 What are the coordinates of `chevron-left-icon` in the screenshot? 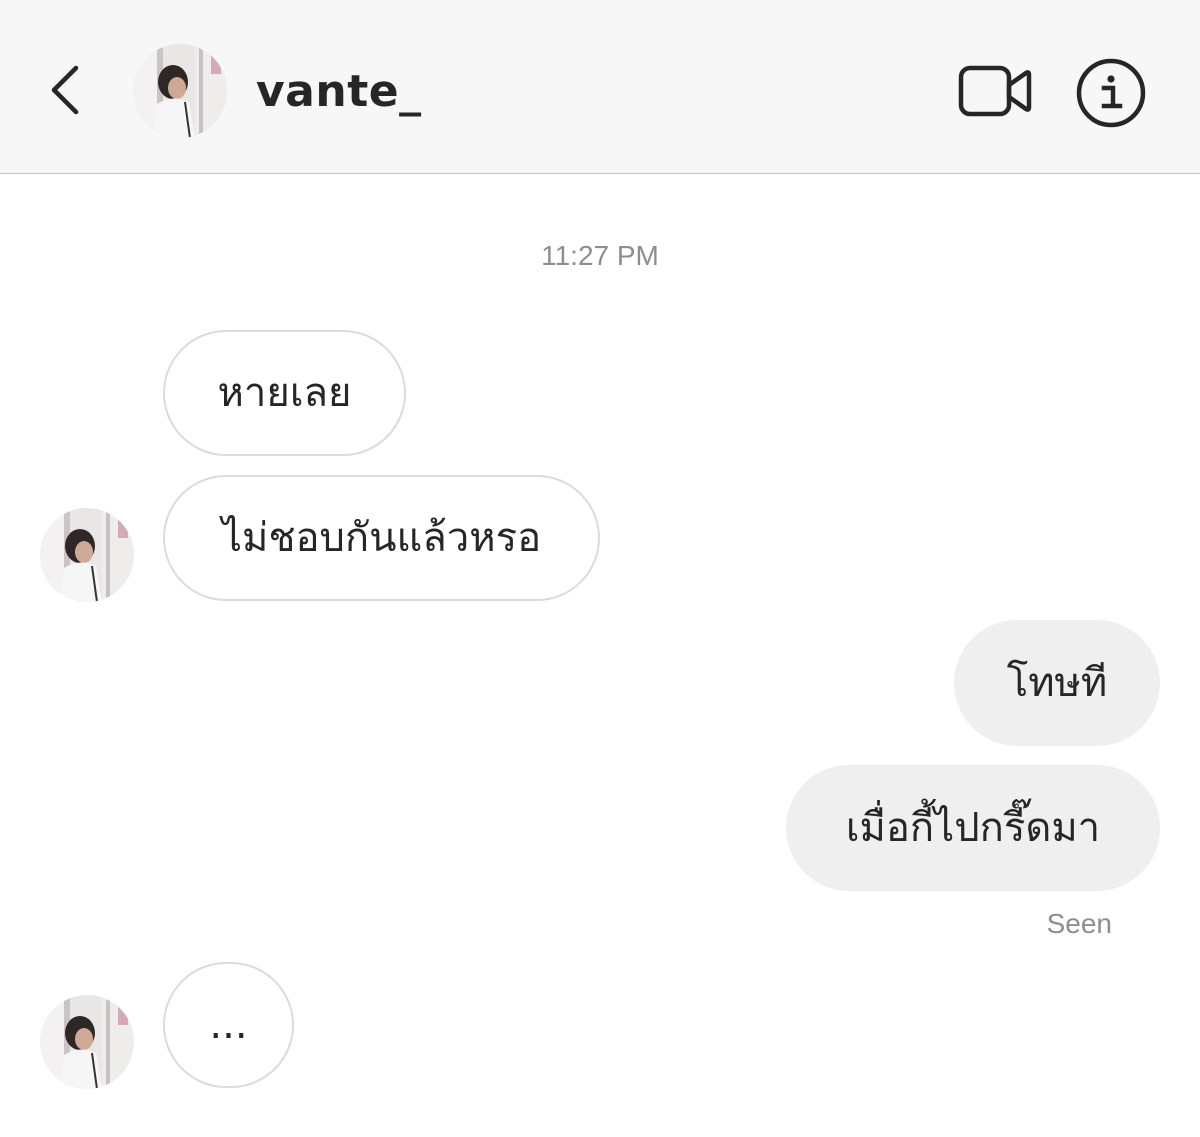 It's located at (65, 90).